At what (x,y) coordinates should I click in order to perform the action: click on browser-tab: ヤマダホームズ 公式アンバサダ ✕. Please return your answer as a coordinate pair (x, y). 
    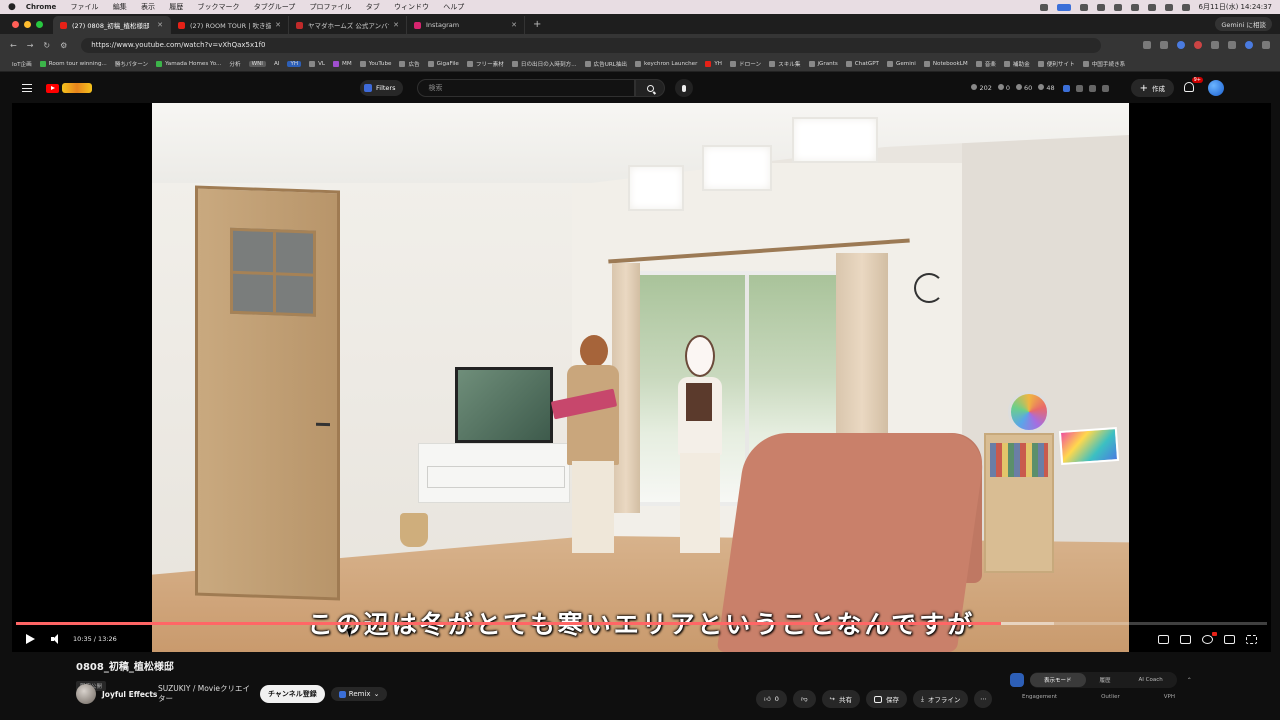
    Looking at the image, I should click on (348, 25).